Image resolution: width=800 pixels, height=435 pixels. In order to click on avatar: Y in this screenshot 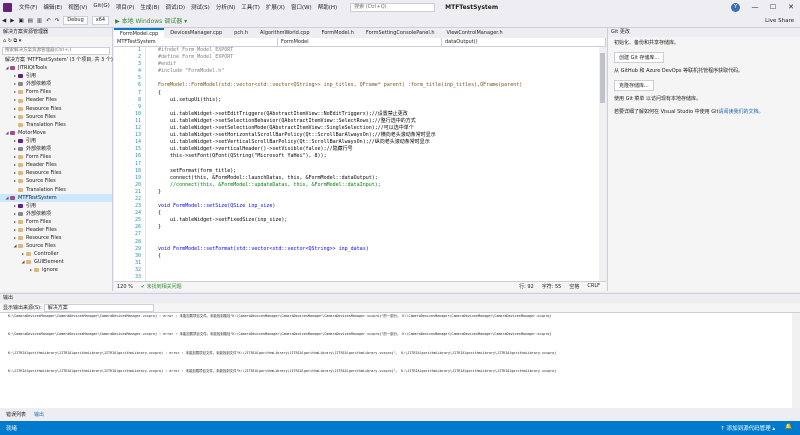, I will do `click(735, 7)`.